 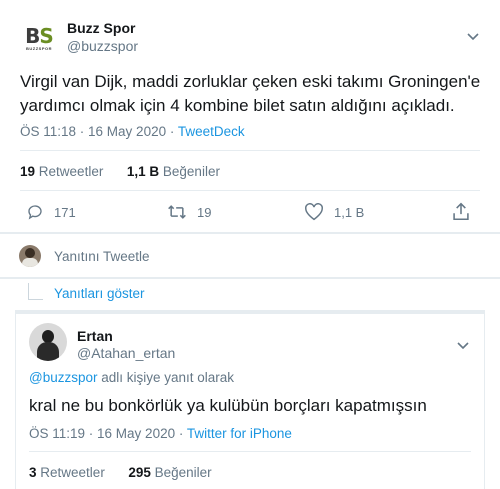 What do you see at coordinates (120, 472) in the screenshot?
I see `reply-stats: 3 Retweetler 295 Beğeniler` at bounding box center [120, 472].